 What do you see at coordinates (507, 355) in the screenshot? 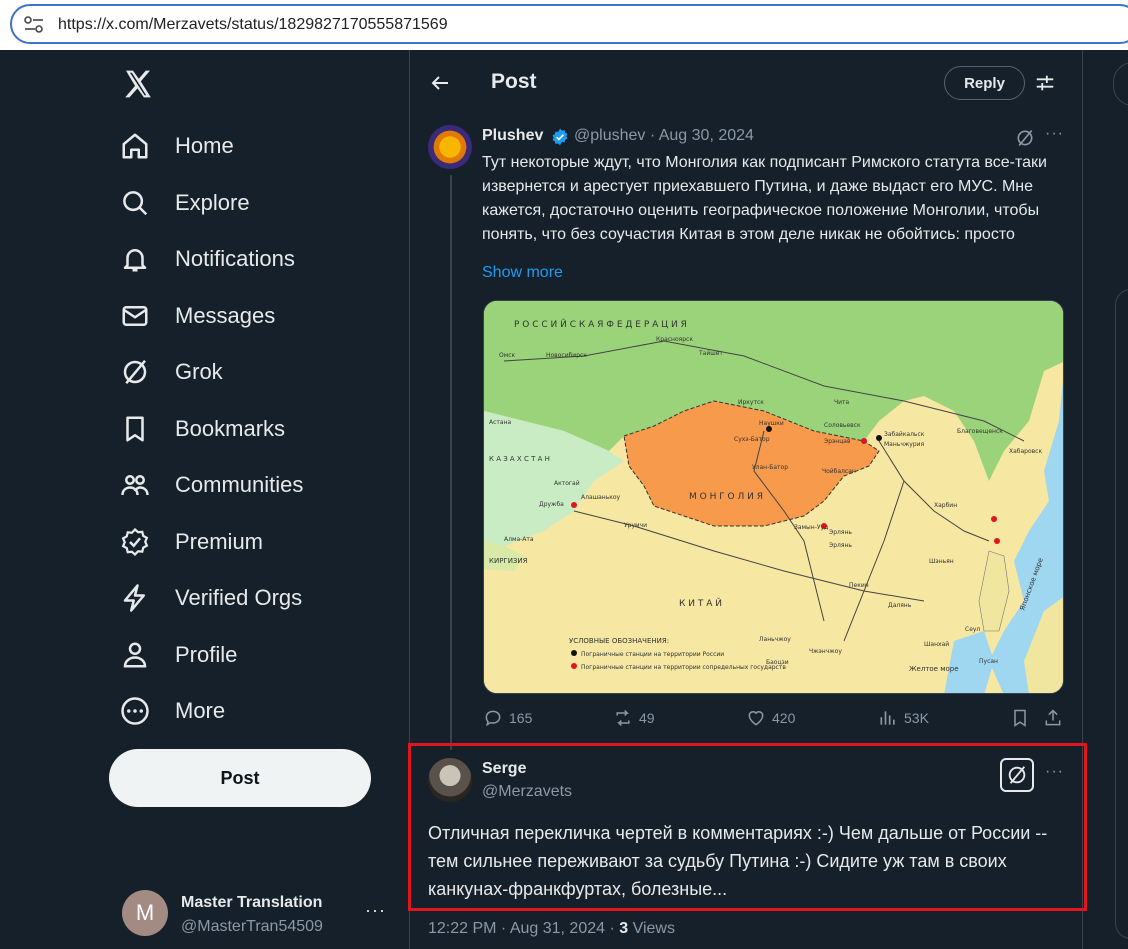
I see `map-city: Омск` at bounding box center [507, 355].